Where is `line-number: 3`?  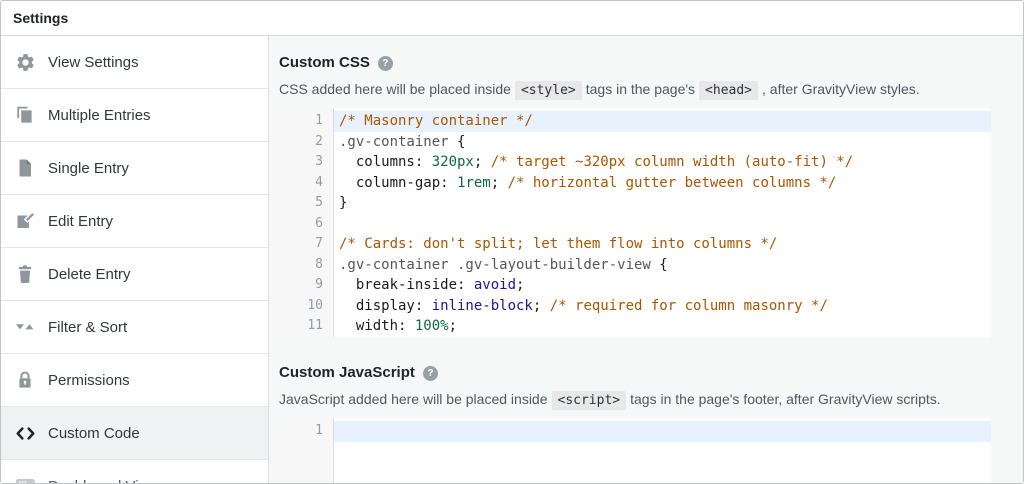 line-number: 3 is located at coordinates (319, 161).